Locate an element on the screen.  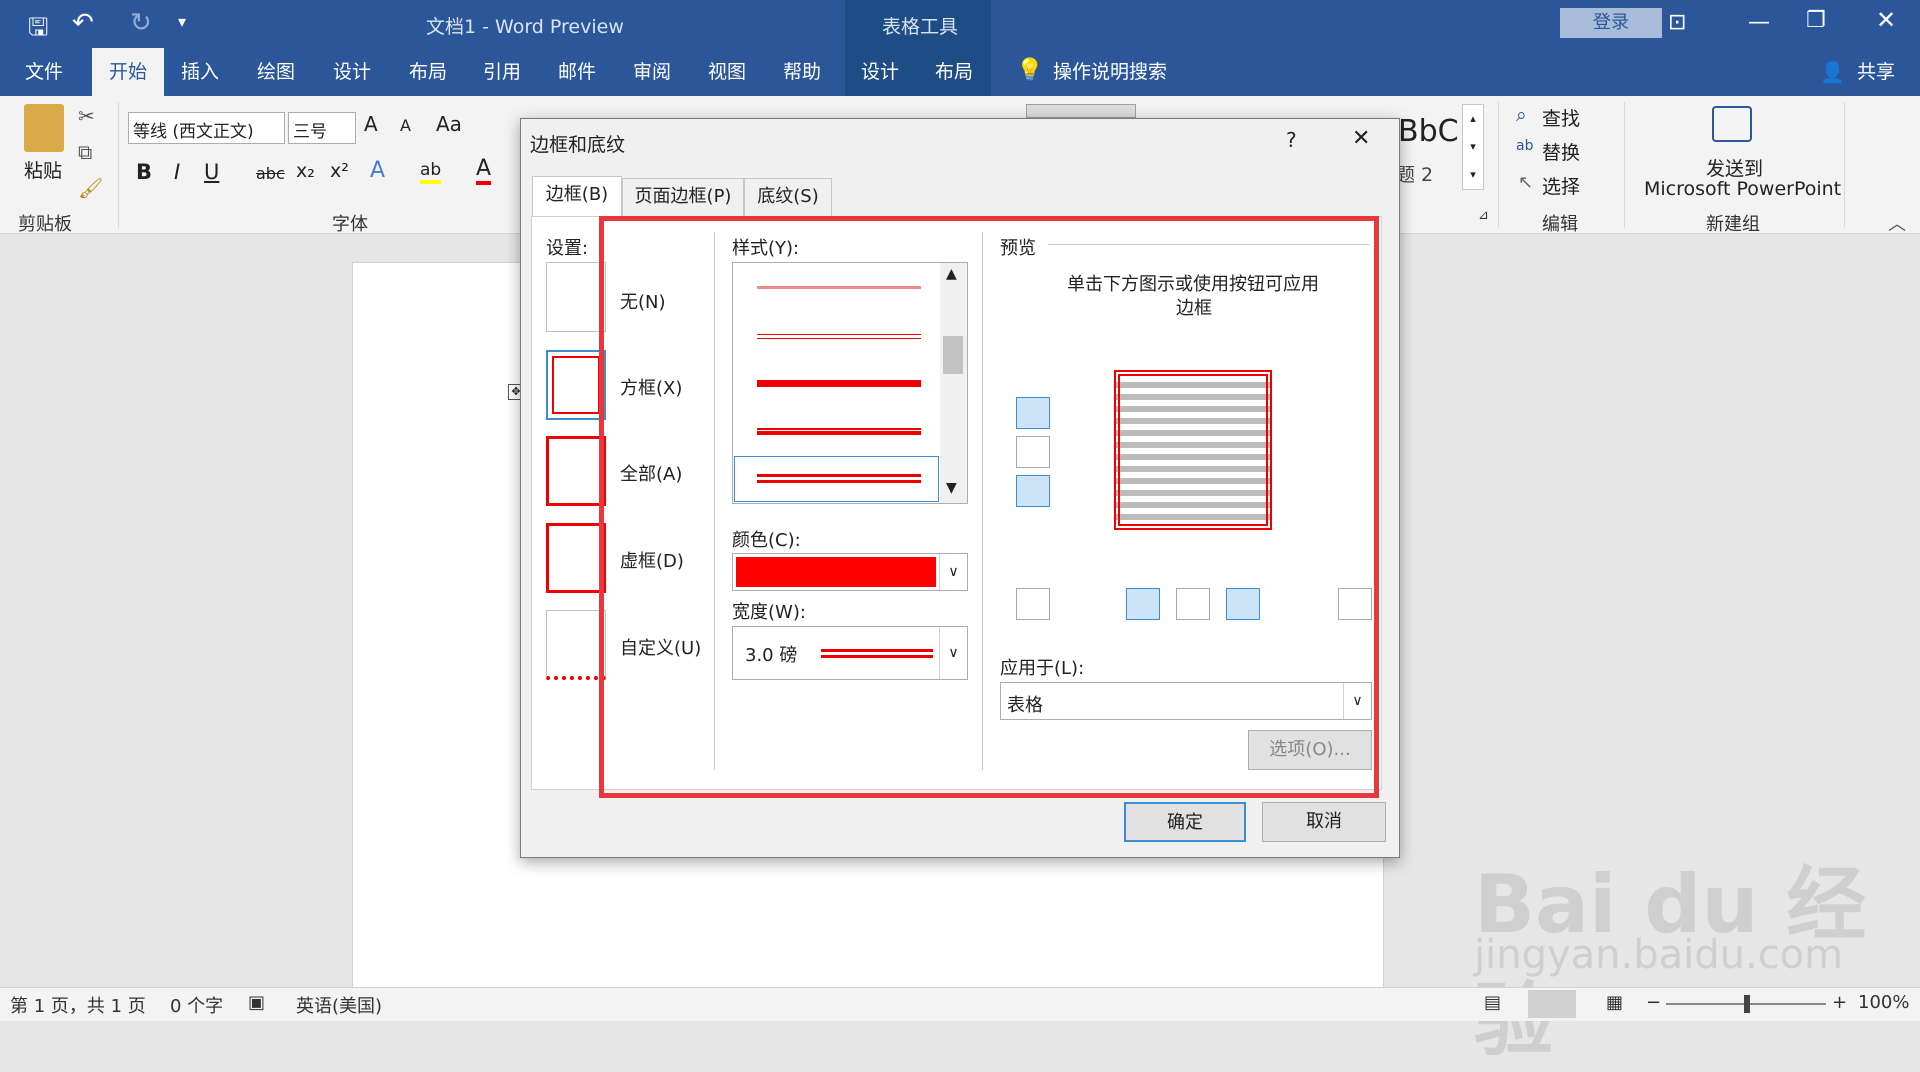
proofing-icon: ▣ is located at coordinates (256, 1002).